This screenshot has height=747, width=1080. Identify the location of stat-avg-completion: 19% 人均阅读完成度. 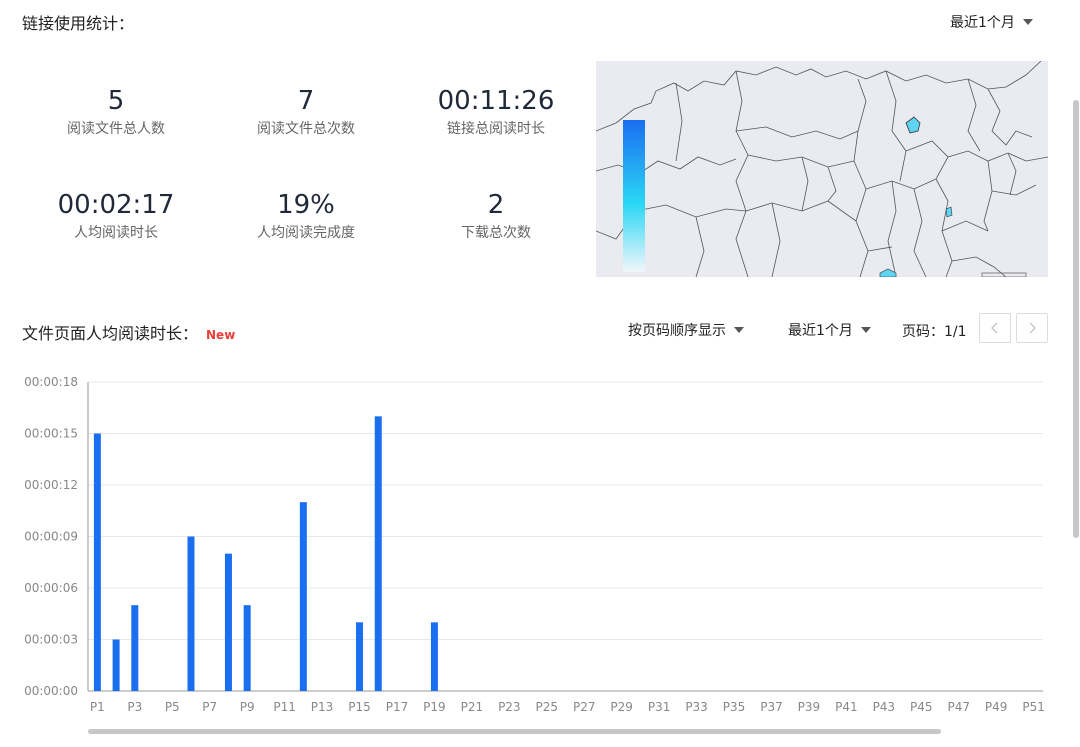
(306, 215).